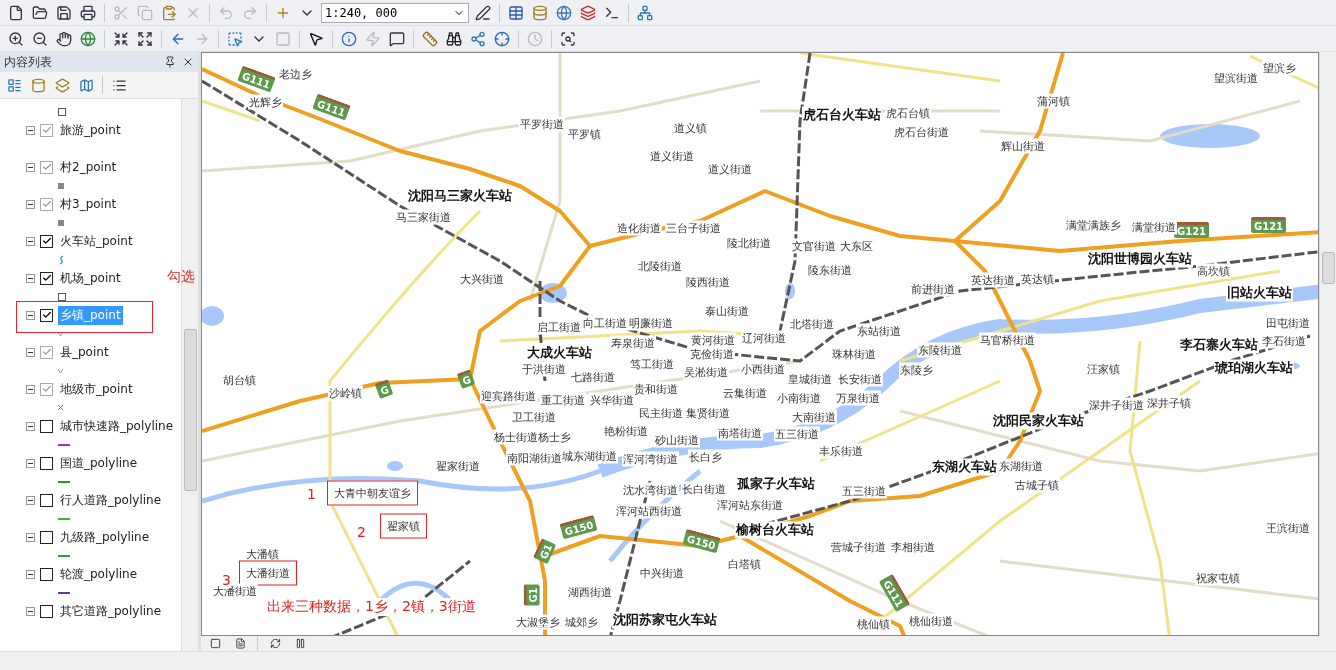  Describe the element at coordinates (814, 246) in the screenshot. I see `place-label: 文官街道` at that location.